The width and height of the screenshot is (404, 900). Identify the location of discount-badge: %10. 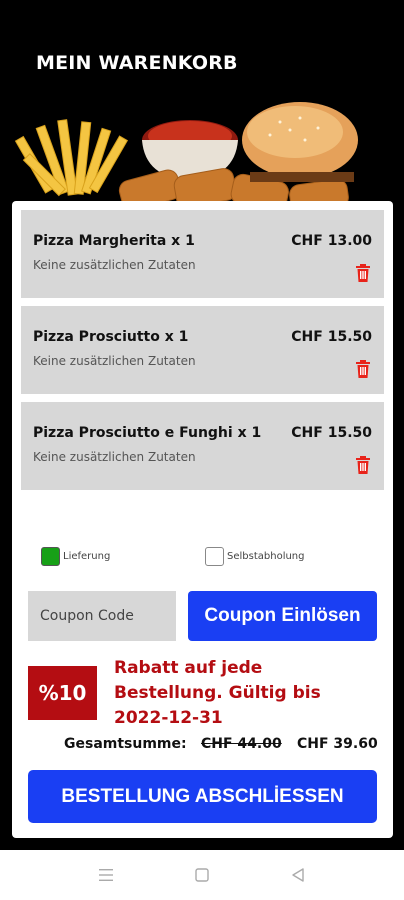
(62, 693).